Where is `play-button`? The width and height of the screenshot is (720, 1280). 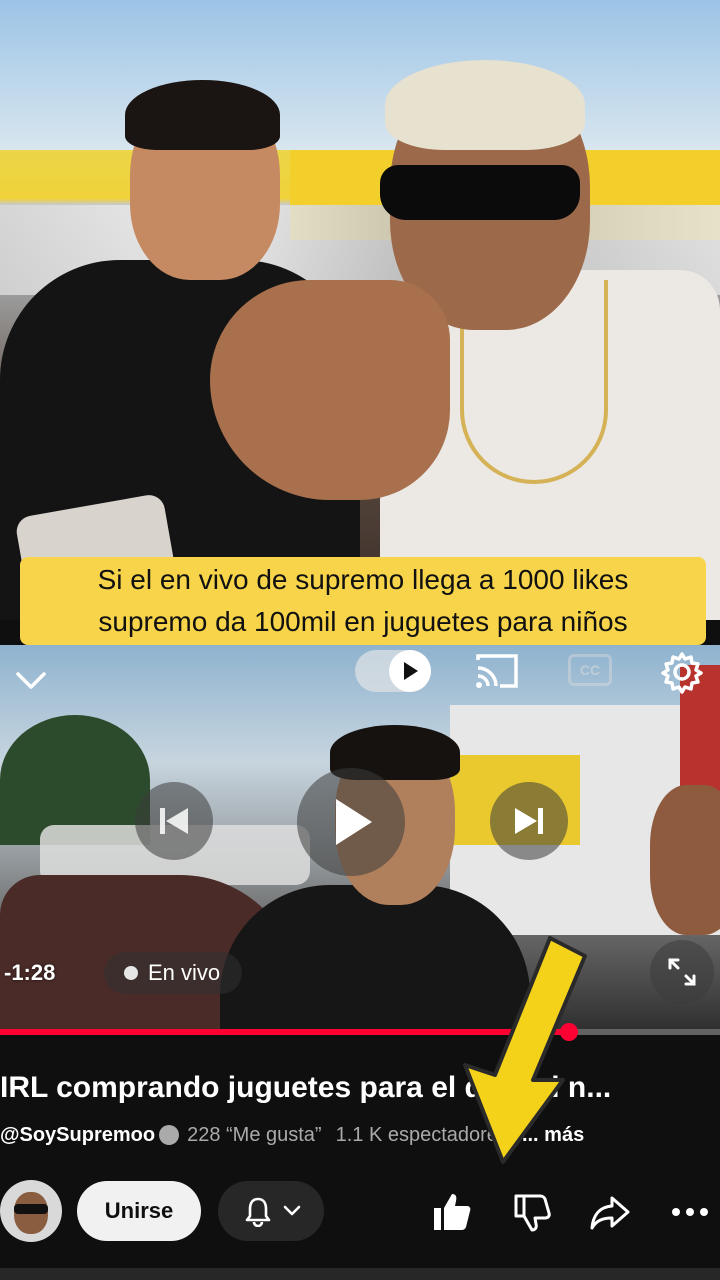 play-button is located at coordinates (351, 822).